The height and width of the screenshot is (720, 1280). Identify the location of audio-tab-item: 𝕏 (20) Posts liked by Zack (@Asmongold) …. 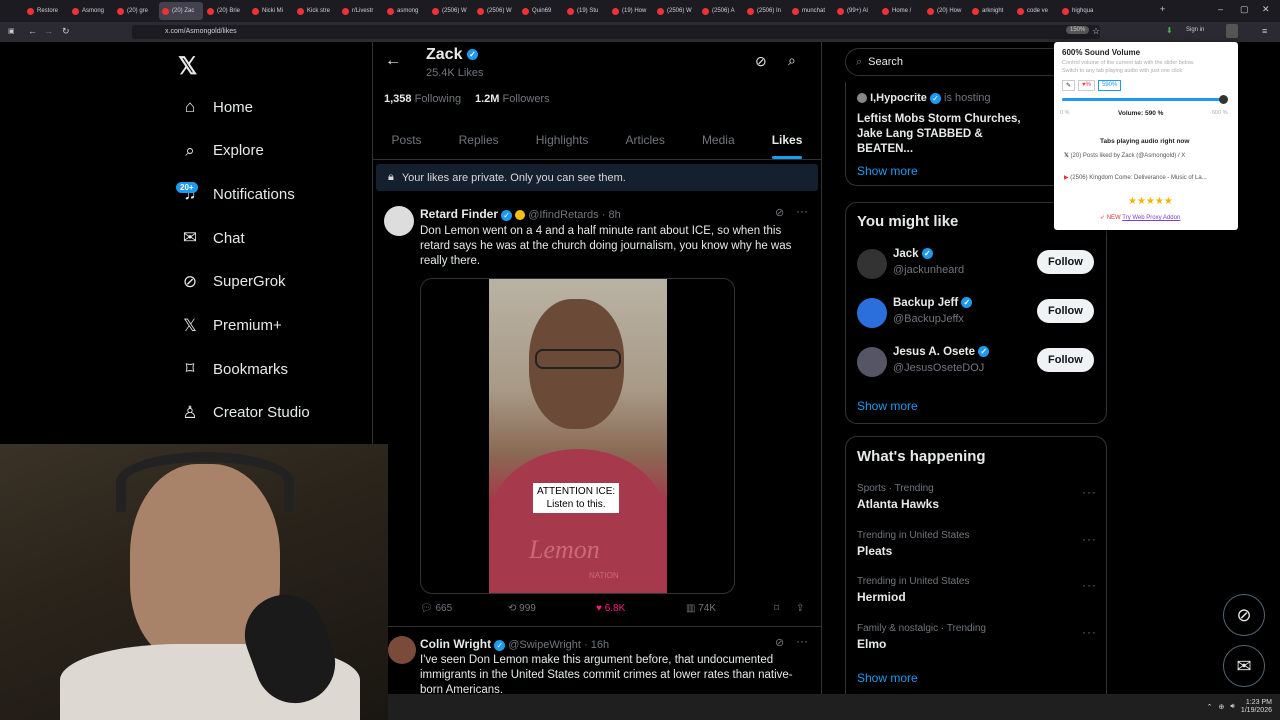
(1124, 155).